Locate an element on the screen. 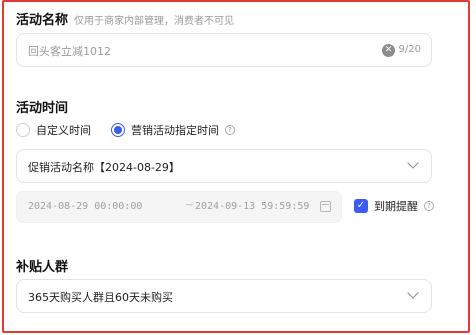  subsidy-crowd-title: 补贴人群 is located at coordinates (42, 267).